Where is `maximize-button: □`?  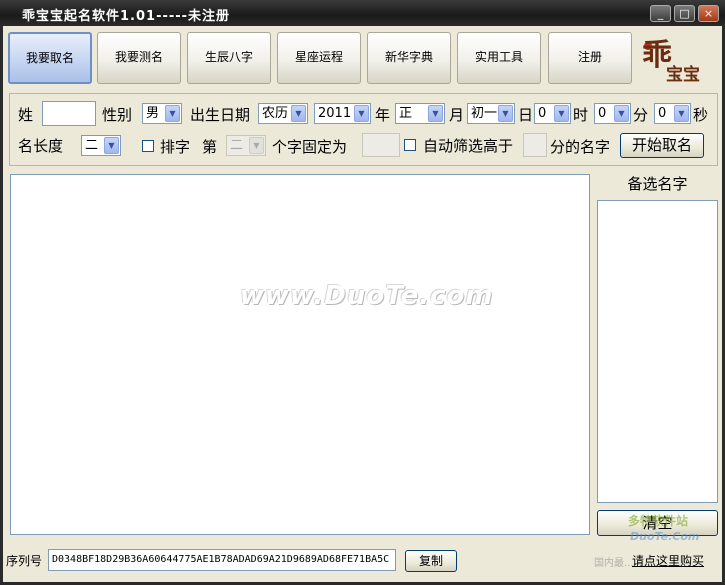 maximize-button: □ is located at coordinates (684, 13).